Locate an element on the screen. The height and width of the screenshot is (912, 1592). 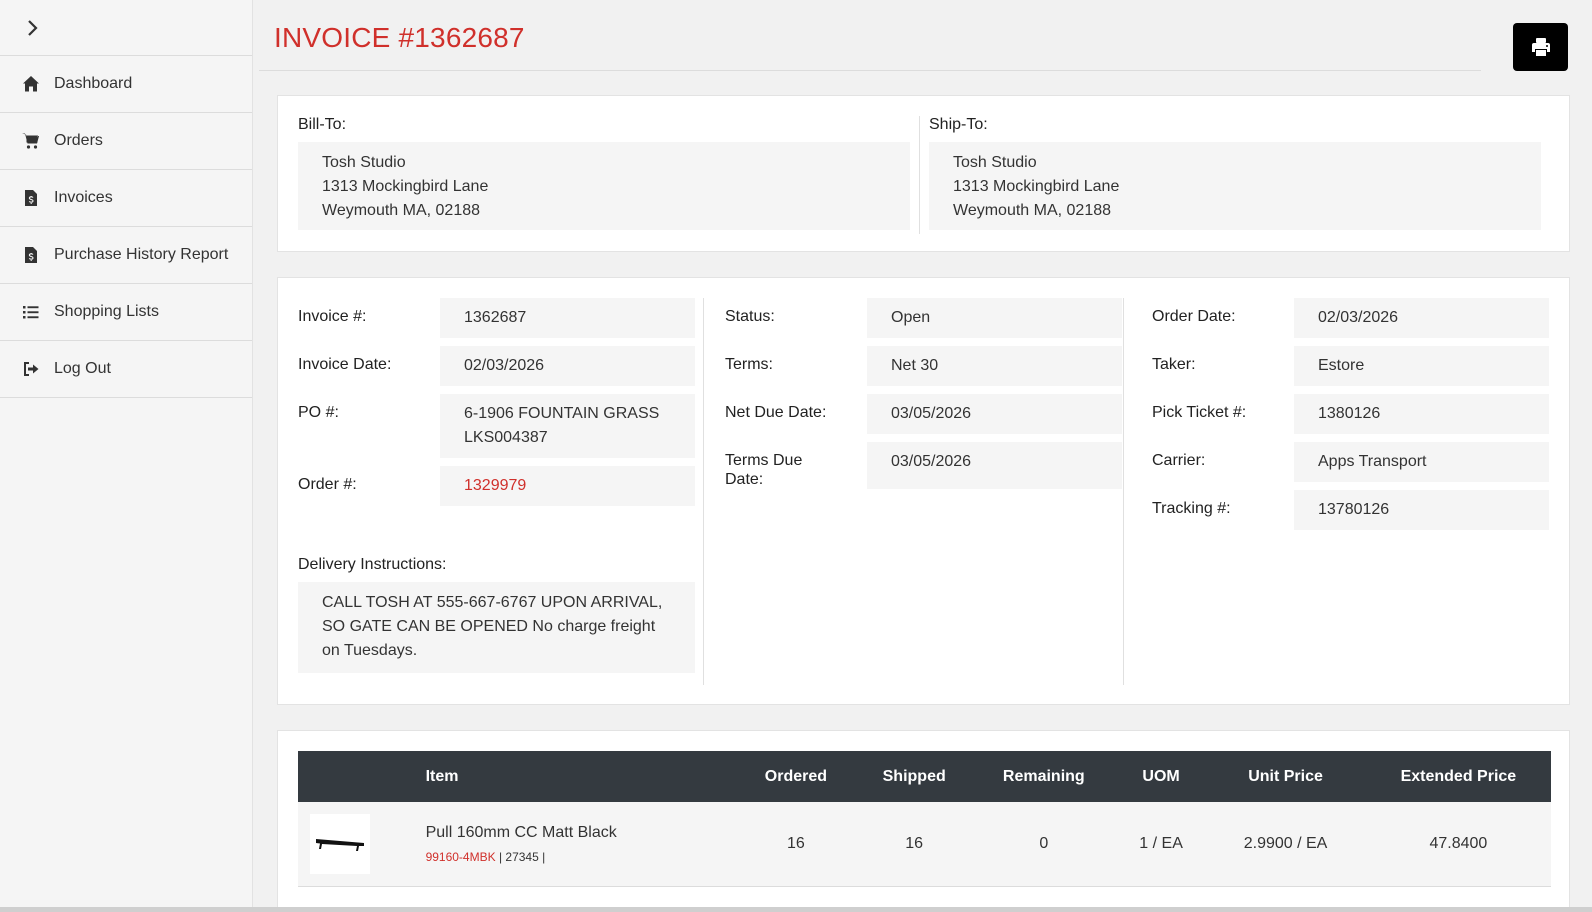
net-due-date-value: 03/05/2026 is located at coordinates (994, 414).